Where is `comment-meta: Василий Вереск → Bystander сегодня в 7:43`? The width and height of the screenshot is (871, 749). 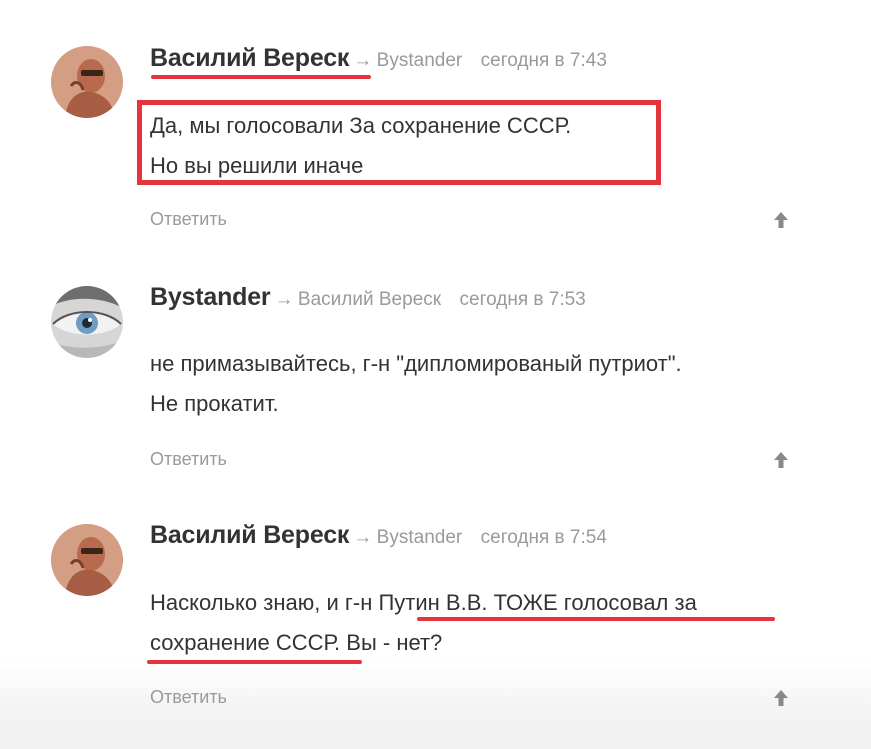
comment-meta: Василий Вереск → Bystander сегодня в 7:43 is located at coordinates (378, 58).